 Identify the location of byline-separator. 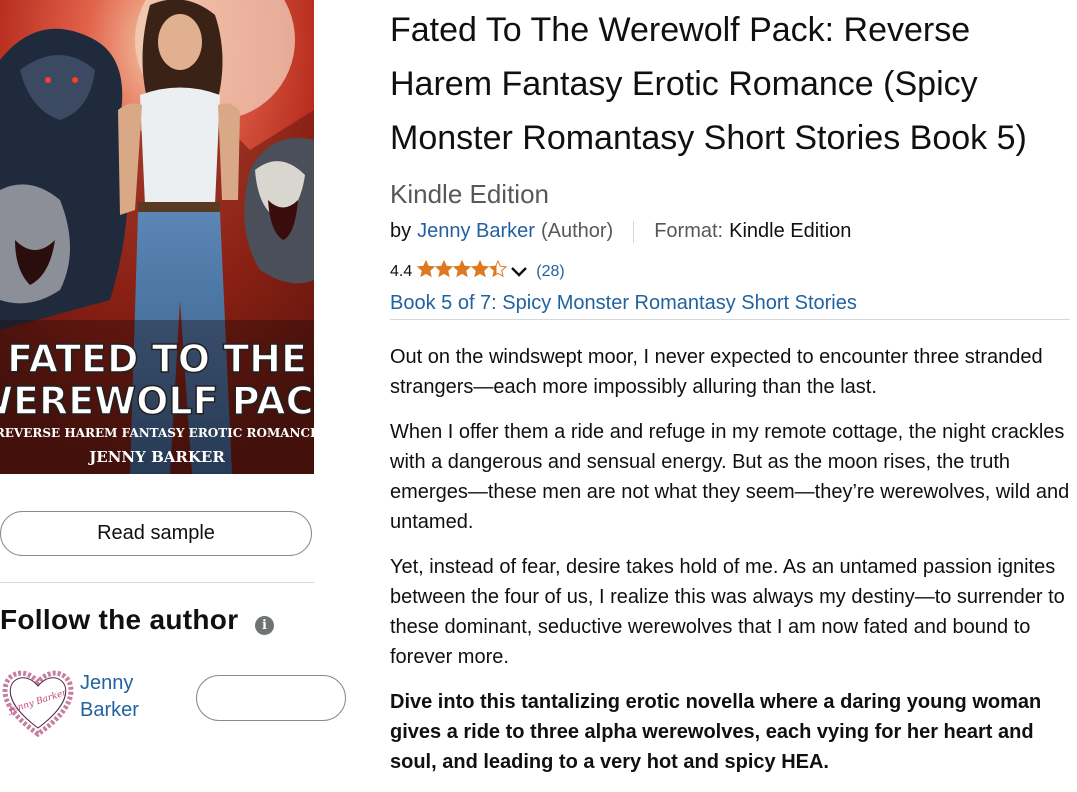
(634, 231).